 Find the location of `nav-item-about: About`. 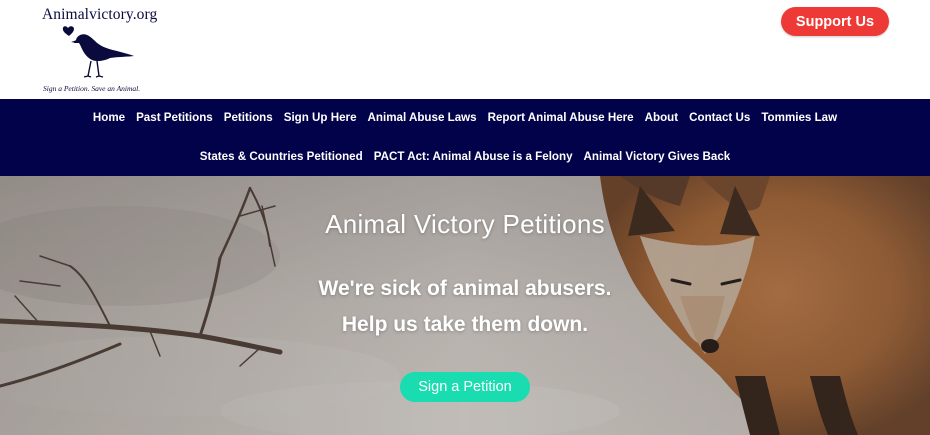

nav-item-about: About is located at coordinates (661, 118).